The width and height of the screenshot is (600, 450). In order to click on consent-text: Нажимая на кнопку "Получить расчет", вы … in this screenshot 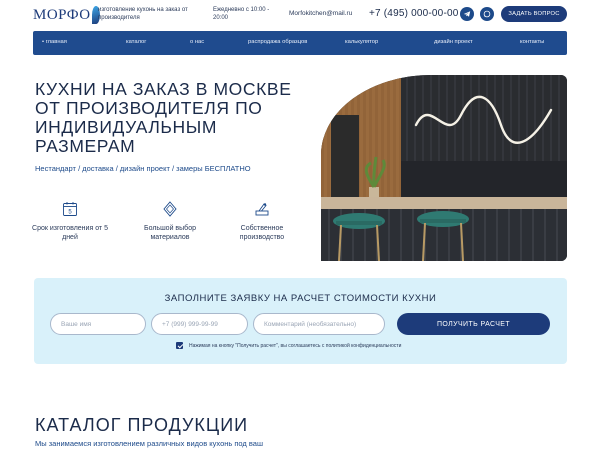, I will do `click(295, 345)`.